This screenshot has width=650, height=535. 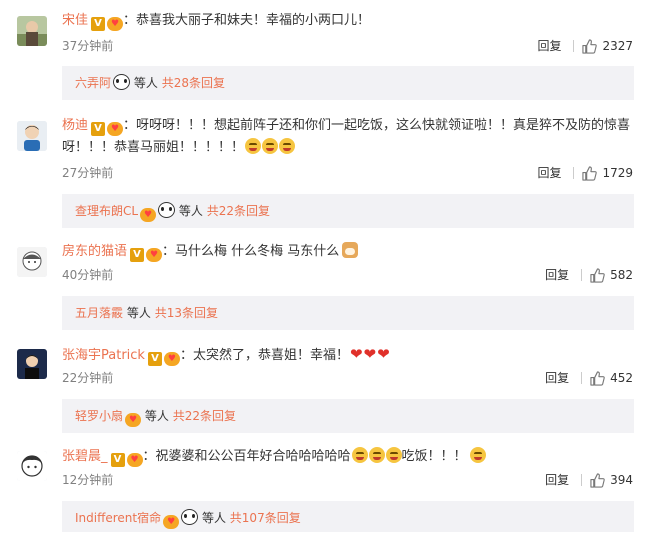 I want to click on reply-summary: 五月落霰 等人 共13条回复, so click(x=348, y=313).